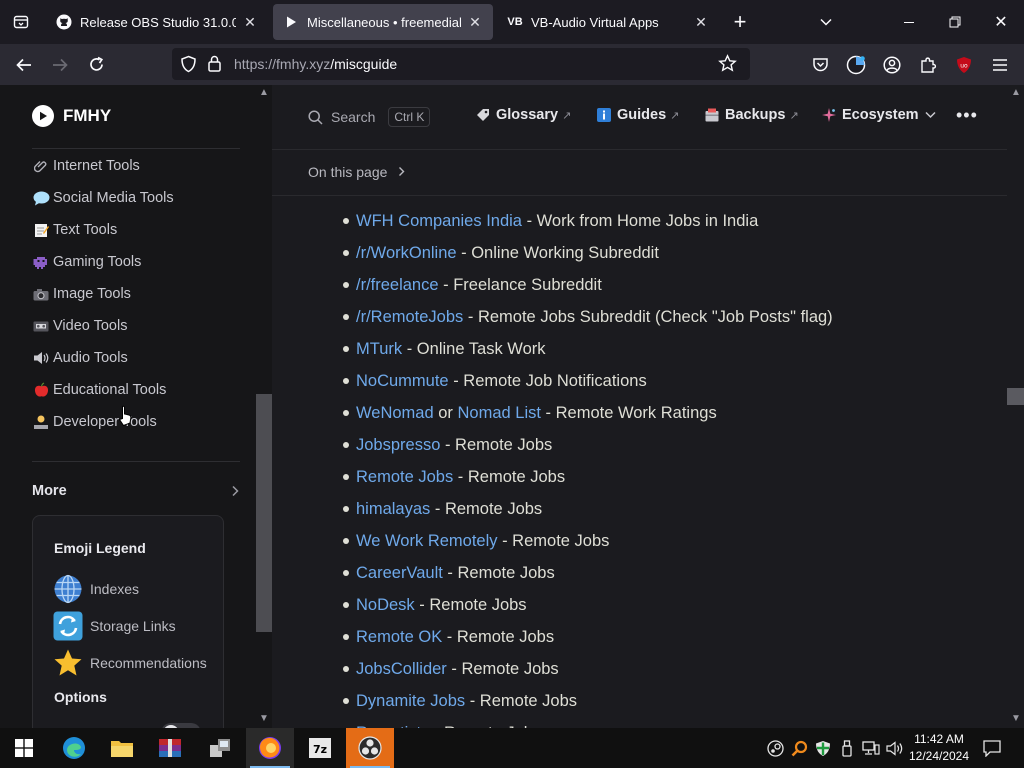 Image resolution: width=1024 pixels, height=768 pixels. I want to click on resource-link: Remote Jobs, so click(404, 477).